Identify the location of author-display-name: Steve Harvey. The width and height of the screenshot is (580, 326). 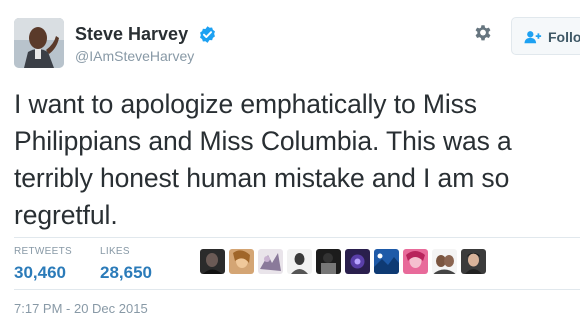
(131, 34).